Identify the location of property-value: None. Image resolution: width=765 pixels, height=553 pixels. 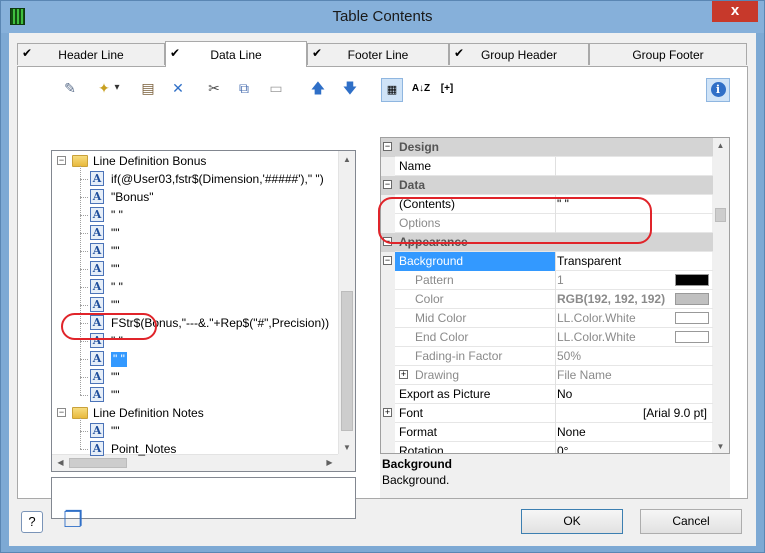
(634, 432).